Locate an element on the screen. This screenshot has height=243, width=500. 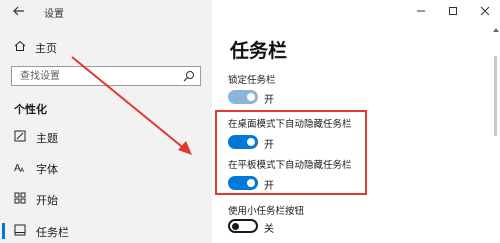
search-box is located at coordinates (106, 76).